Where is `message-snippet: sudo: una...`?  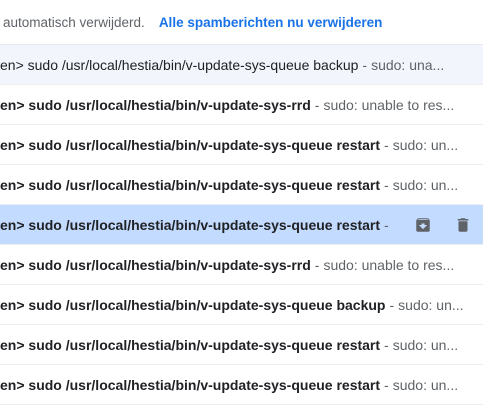
message-snippet: sudo: una... is located at coordinates (408, 64).